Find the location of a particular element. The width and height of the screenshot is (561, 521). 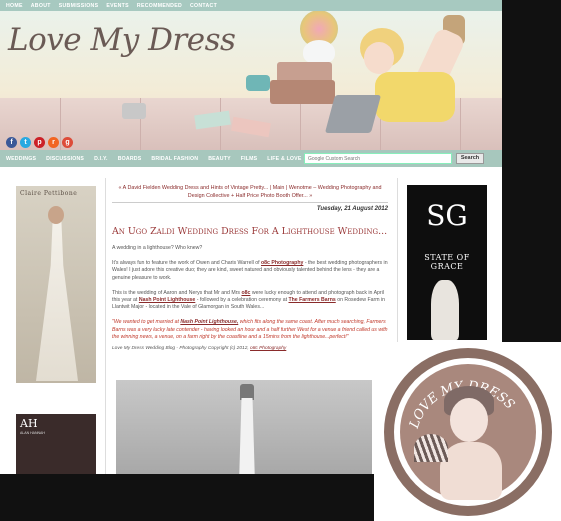

girl-body is located at coordinates (415, 97).